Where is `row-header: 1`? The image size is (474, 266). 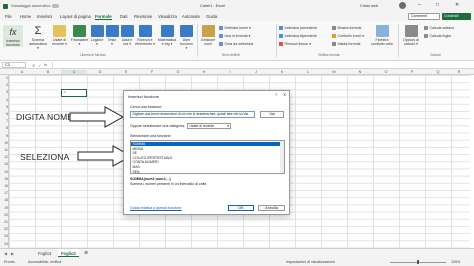 row-header: 1 is located at coordinates (4, 78).